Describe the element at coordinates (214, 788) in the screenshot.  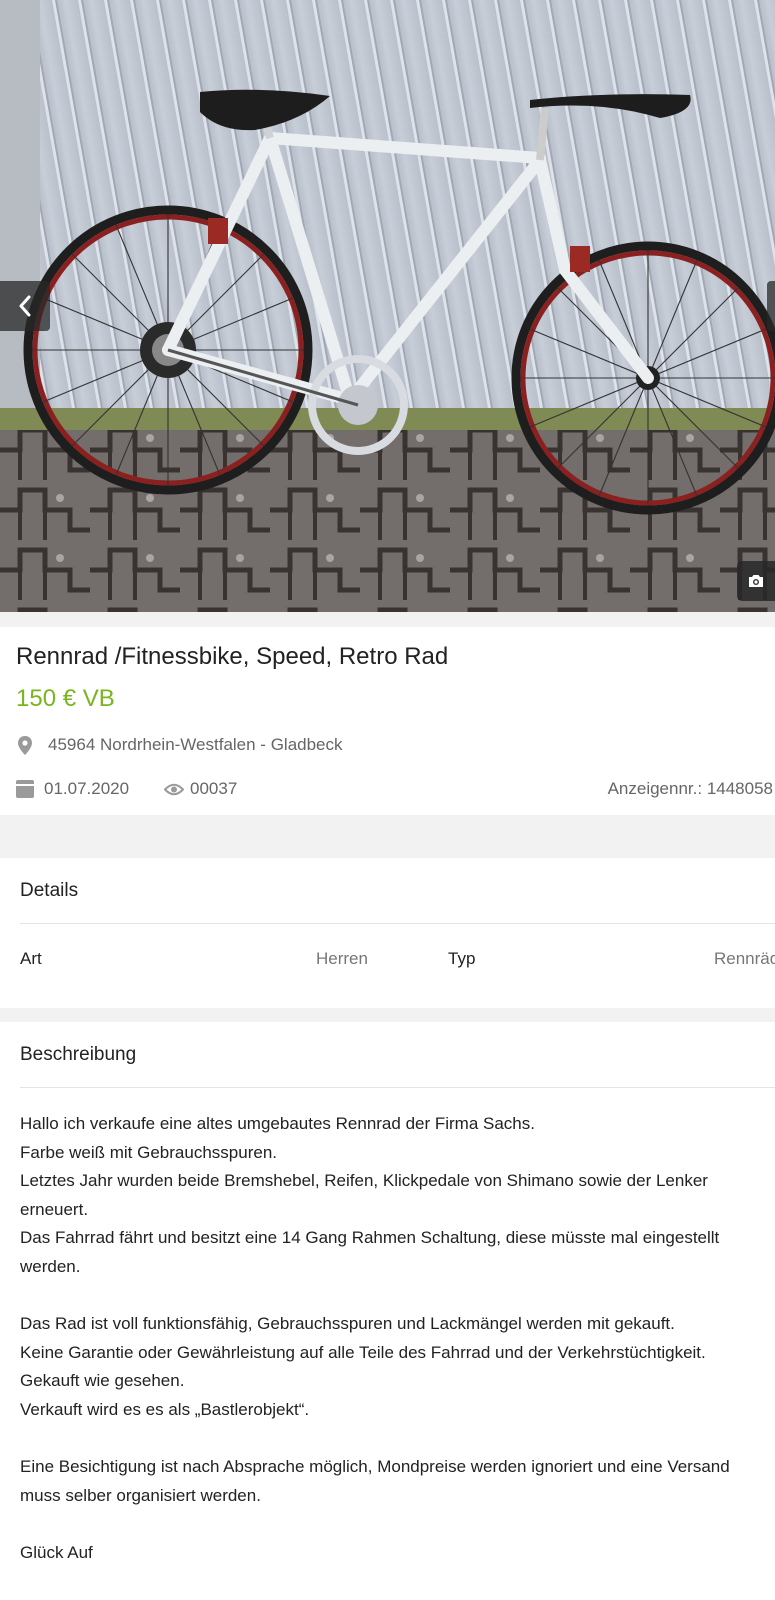
I see `ad-views: 00037` at that location.